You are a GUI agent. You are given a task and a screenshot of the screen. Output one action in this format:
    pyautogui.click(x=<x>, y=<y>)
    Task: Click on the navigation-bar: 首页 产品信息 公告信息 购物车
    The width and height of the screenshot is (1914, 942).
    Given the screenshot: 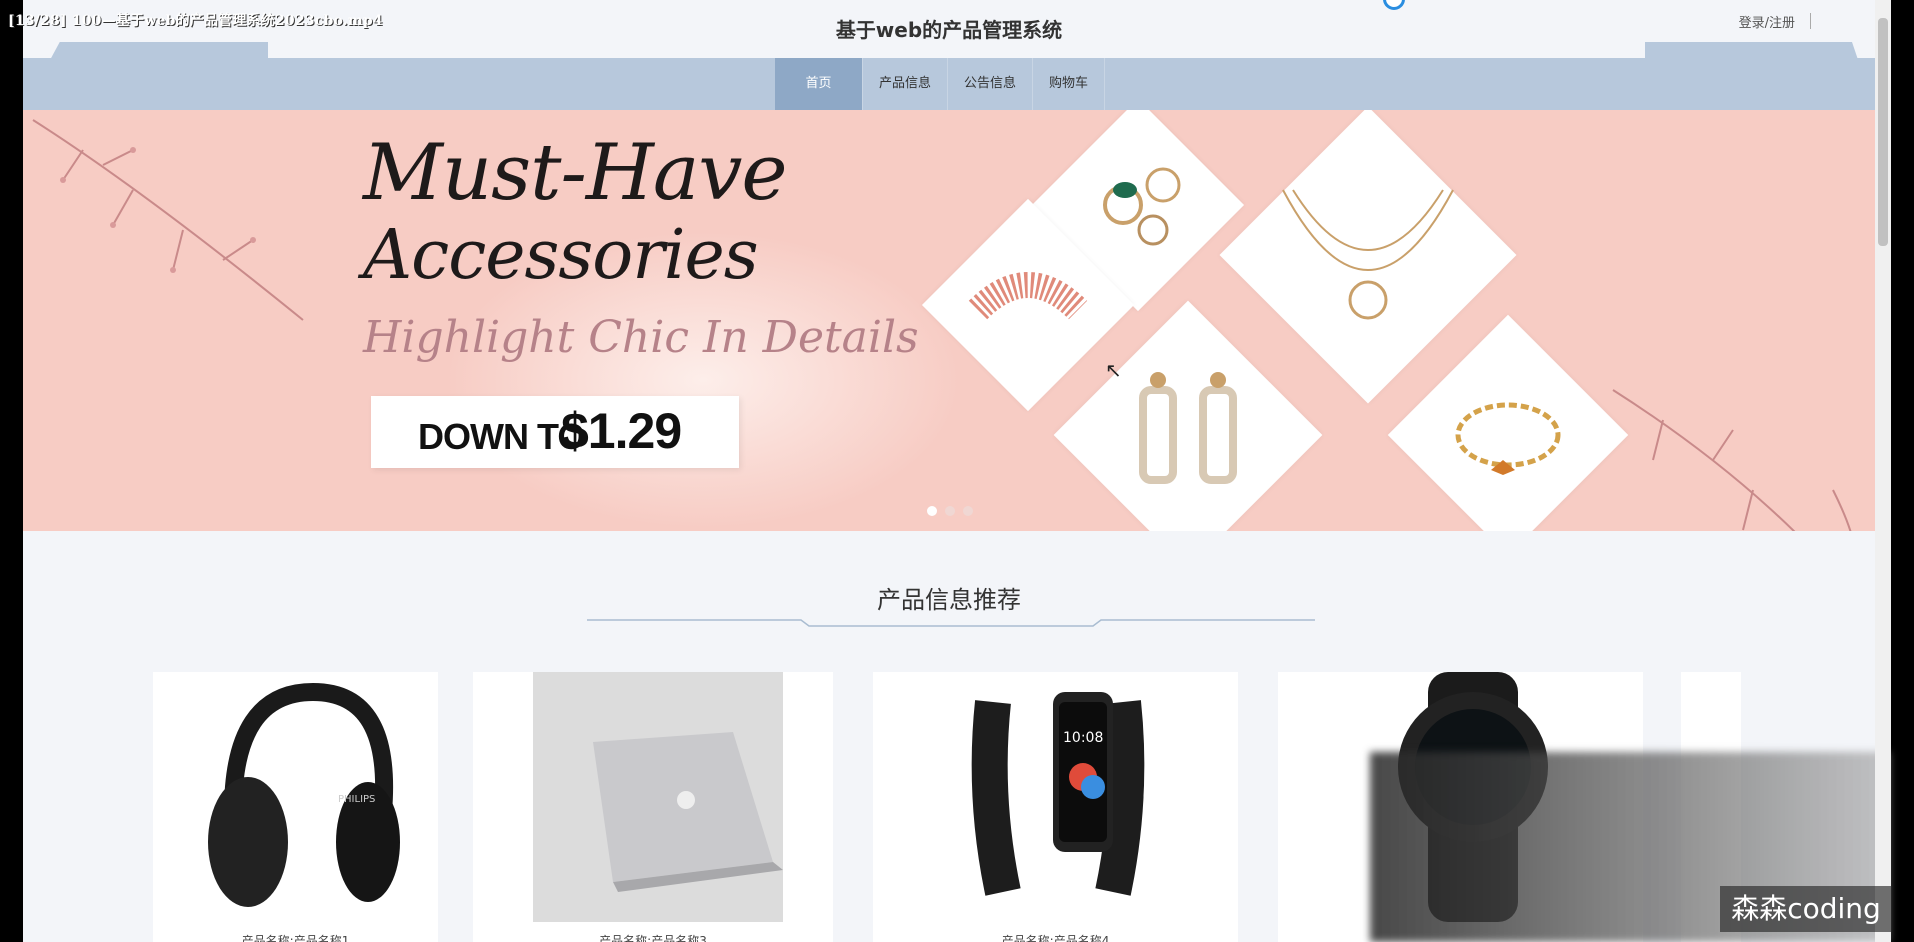 What is the action you would take?
    pyautogui.click(x=949, y=76)
    